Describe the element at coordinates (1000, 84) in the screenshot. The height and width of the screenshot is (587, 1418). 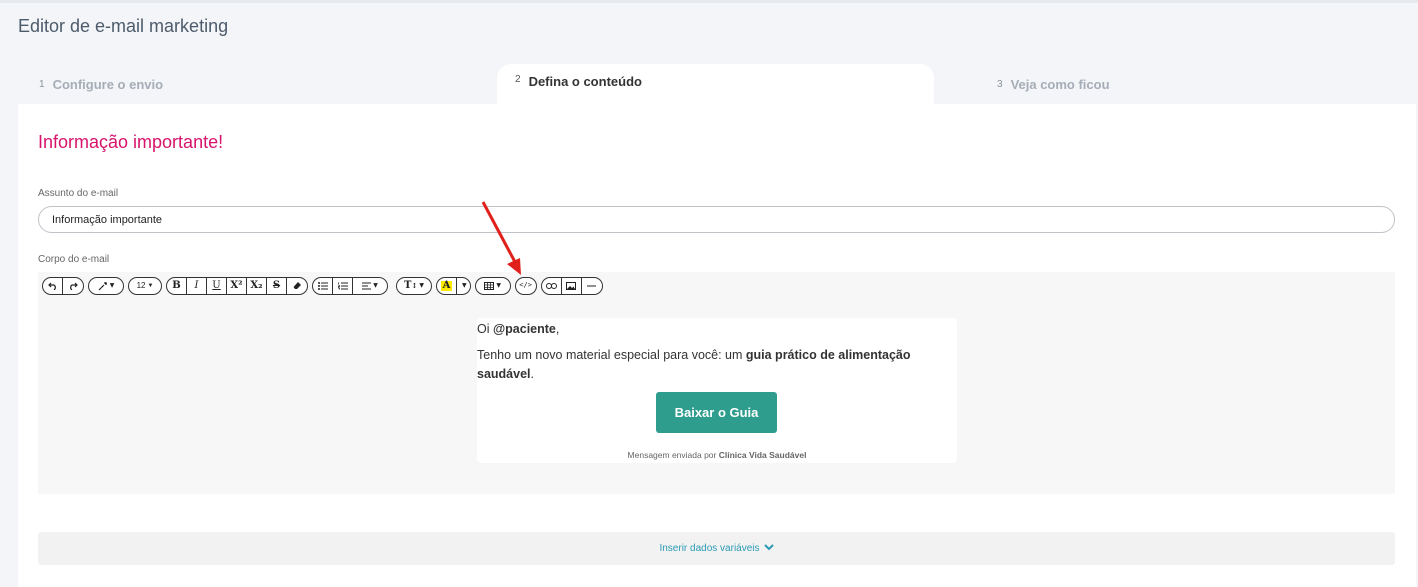
I see `step-number: 3` at that location.